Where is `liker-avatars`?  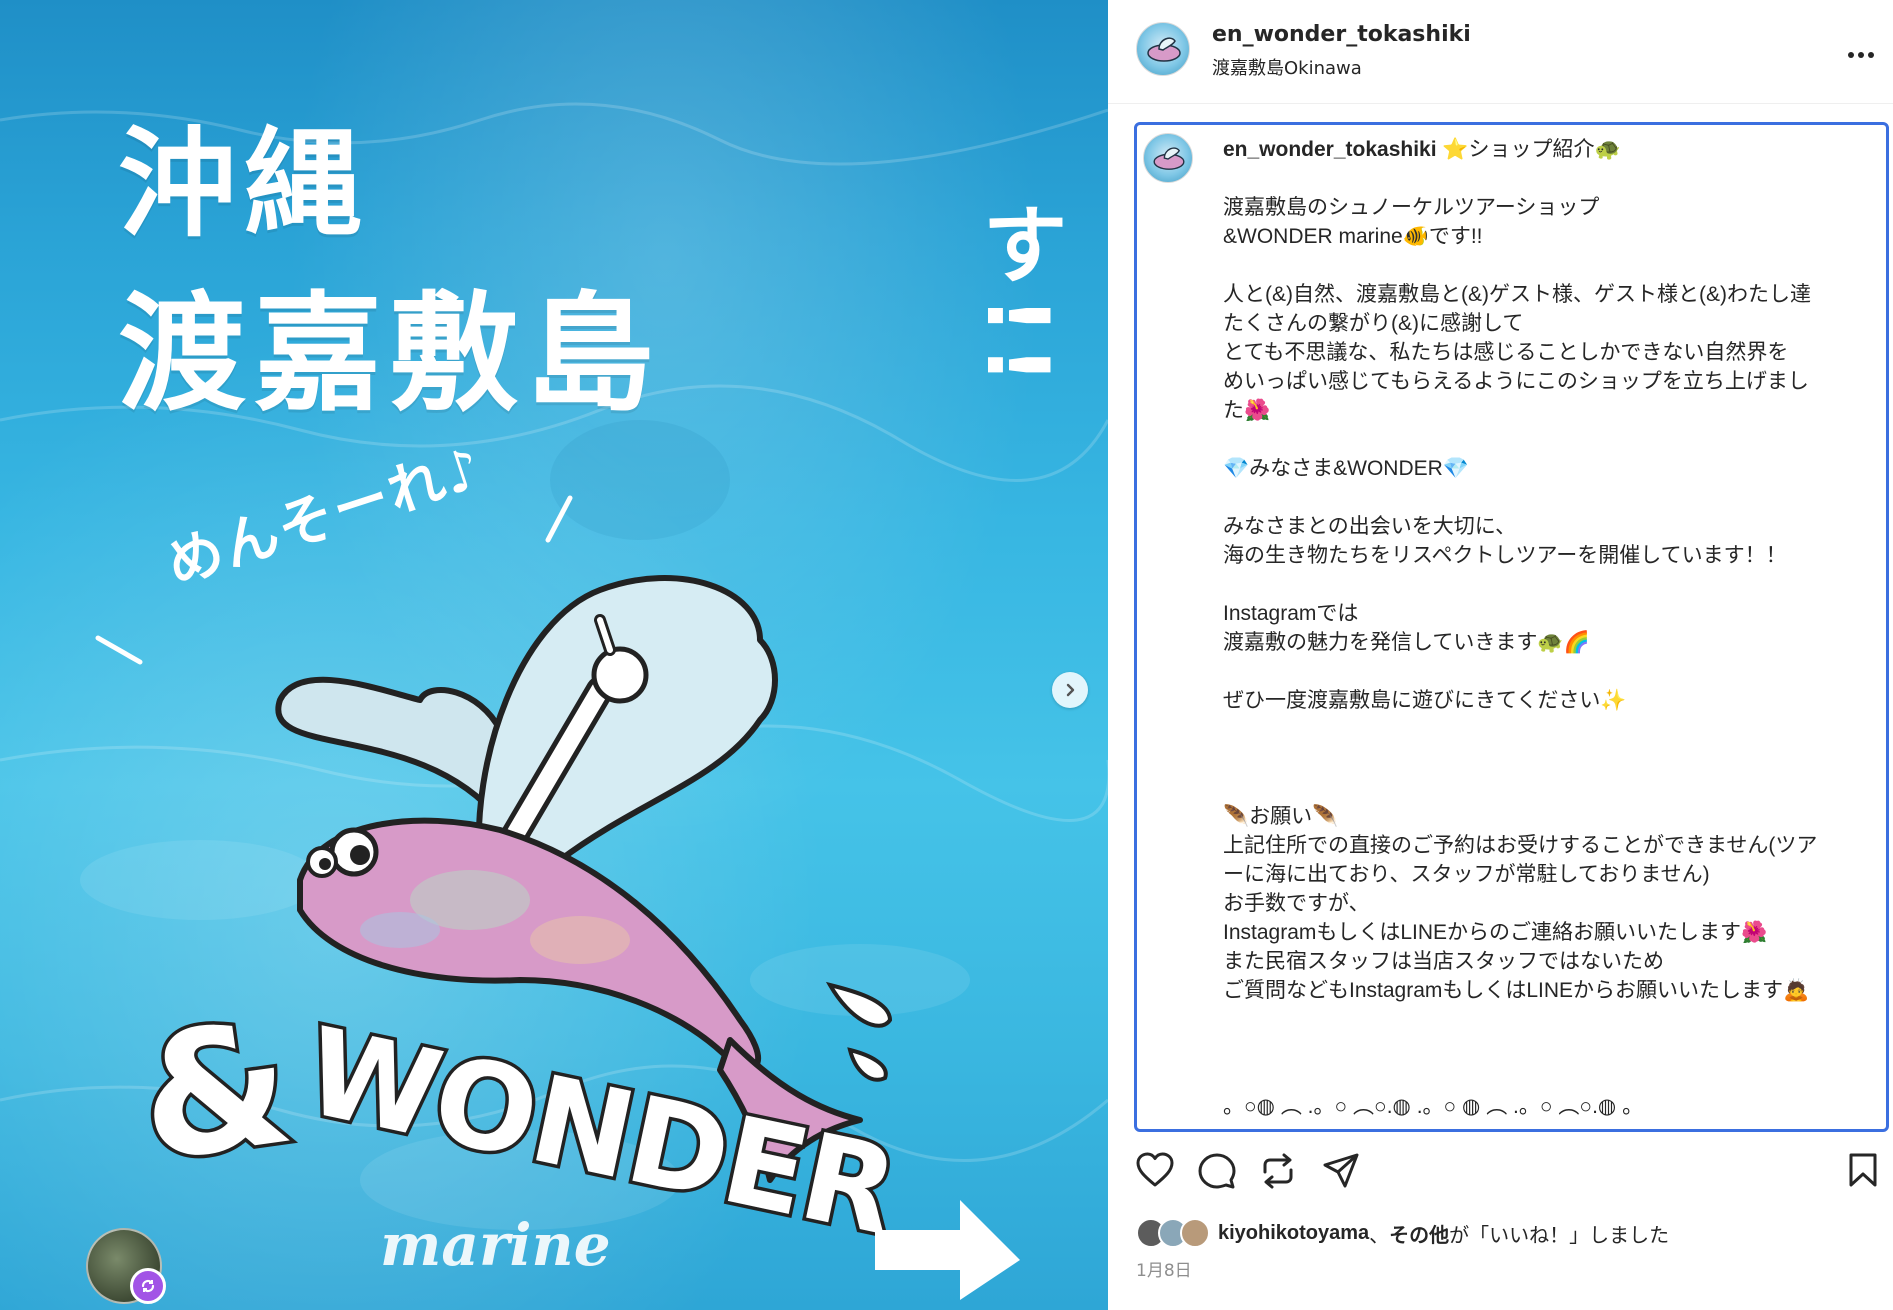 liker-avatars is located at coordinates (1173, 1233).